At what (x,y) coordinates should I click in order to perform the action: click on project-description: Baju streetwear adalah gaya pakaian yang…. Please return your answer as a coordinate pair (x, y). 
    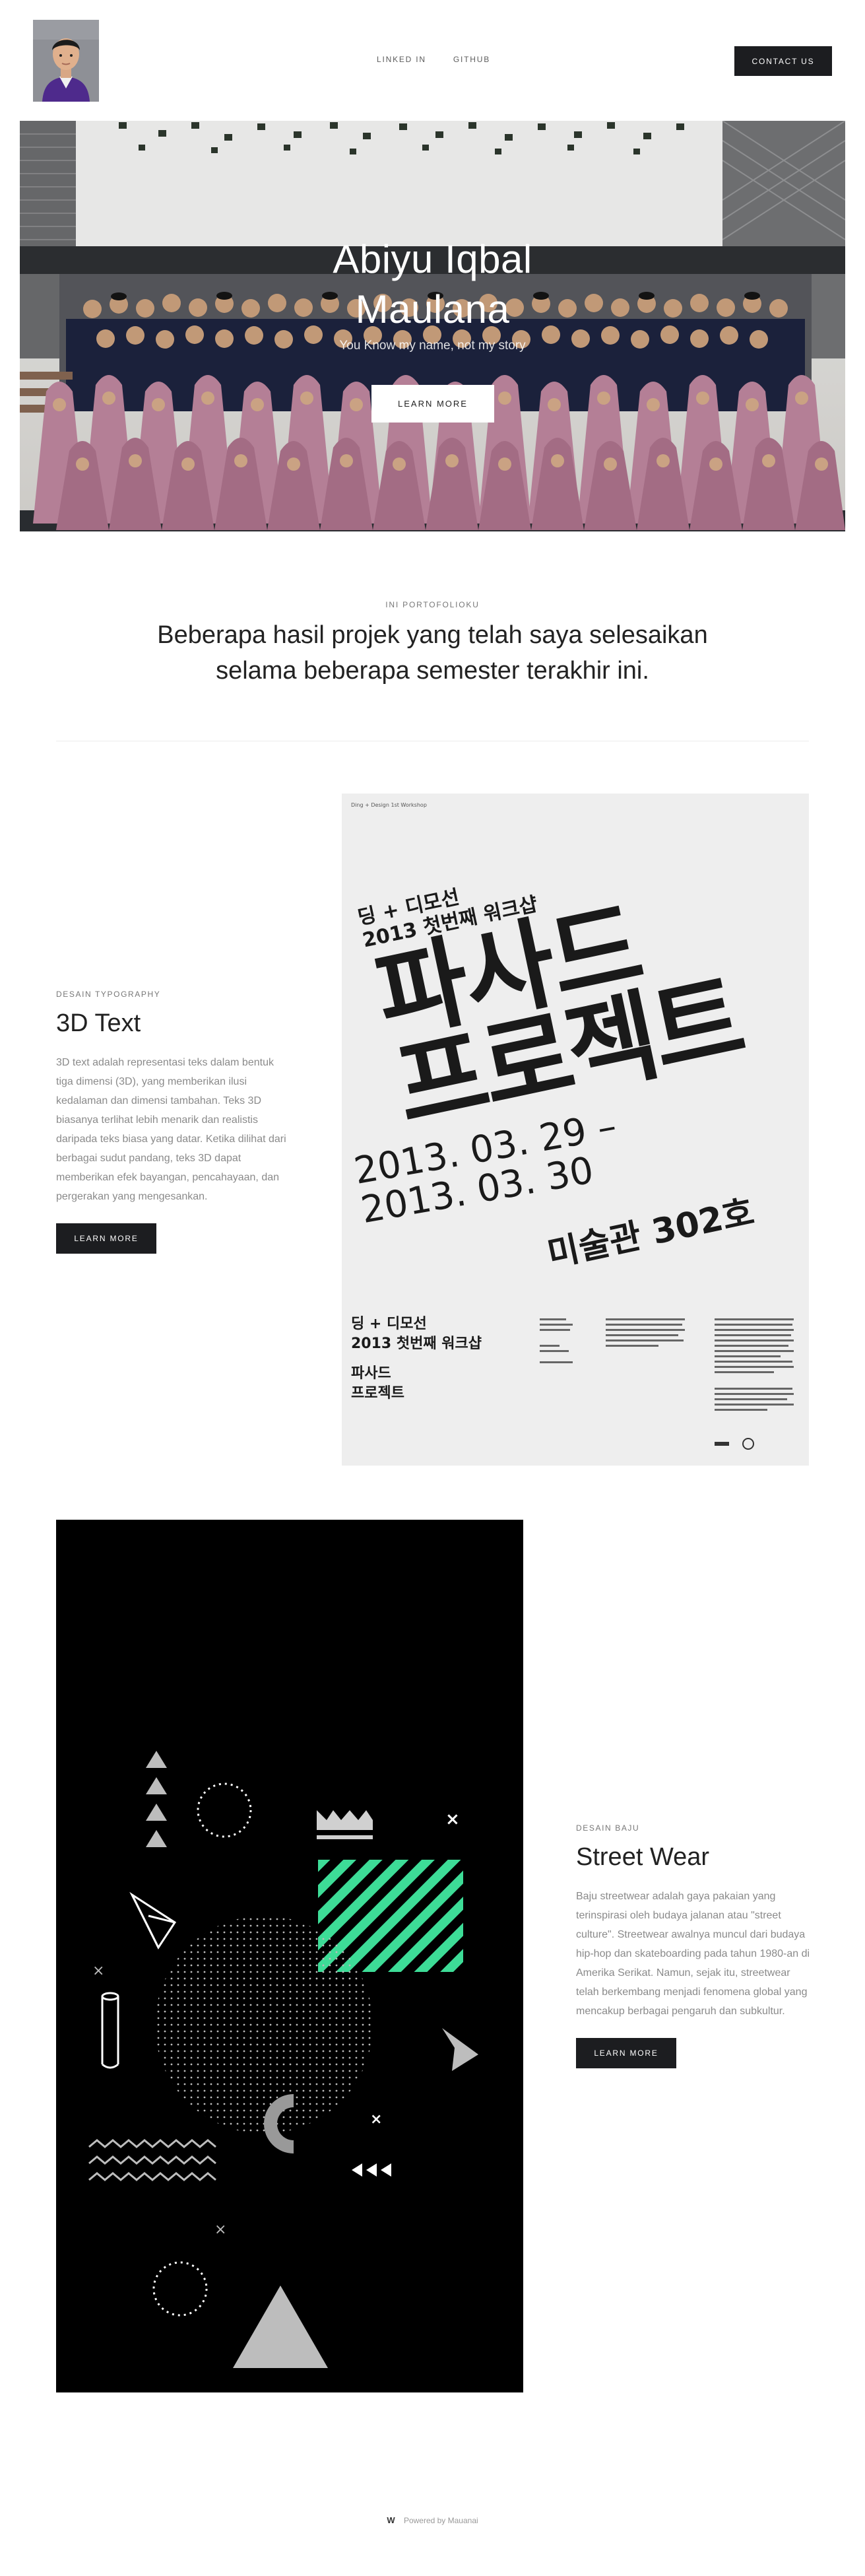
    Looking at the image, I should click on (693, 1954).